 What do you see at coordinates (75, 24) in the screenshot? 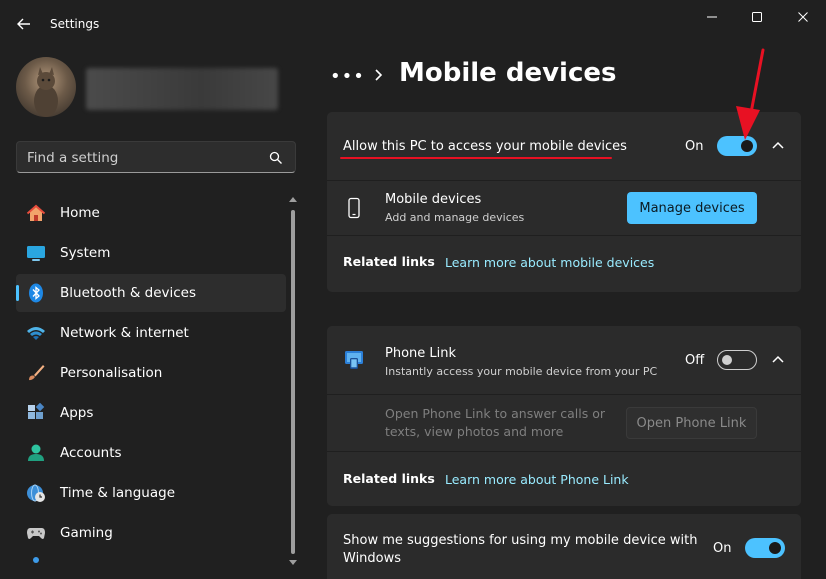
I see `app-title: Settings` at bounding box center [75, 24].